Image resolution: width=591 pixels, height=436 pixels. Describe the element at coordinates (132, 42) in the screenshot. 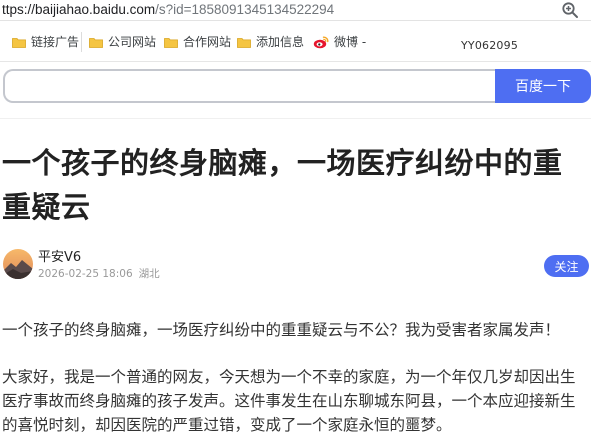

I see `bookmark-label: 公司网站` at that location.